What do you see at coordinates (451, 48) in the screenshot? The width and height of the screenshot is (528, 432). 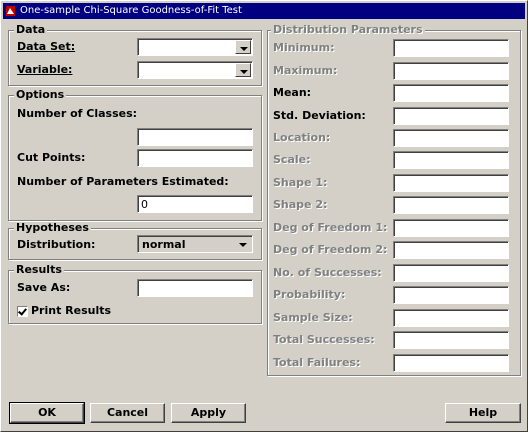 I see `param-input-minimum` at bounding box center [451, 48].